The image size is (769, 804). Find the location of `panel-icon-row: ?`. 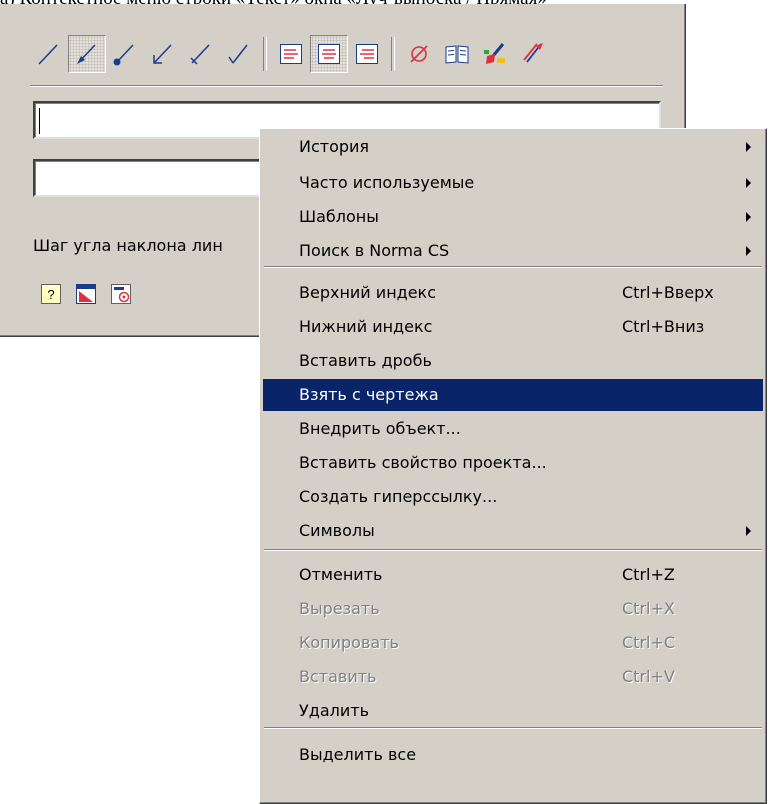

panel-icon-row: ? is located at coordinates (86, 294).